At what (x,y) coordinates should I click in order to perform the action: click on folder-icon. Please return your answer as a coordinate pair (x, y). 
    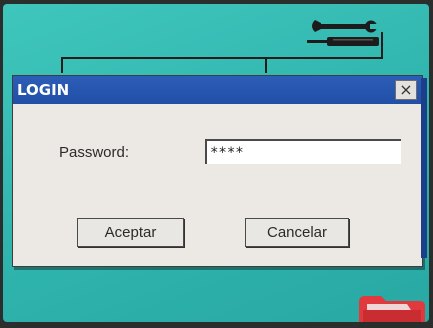
    Looking at the image, I should click on (390, 307).